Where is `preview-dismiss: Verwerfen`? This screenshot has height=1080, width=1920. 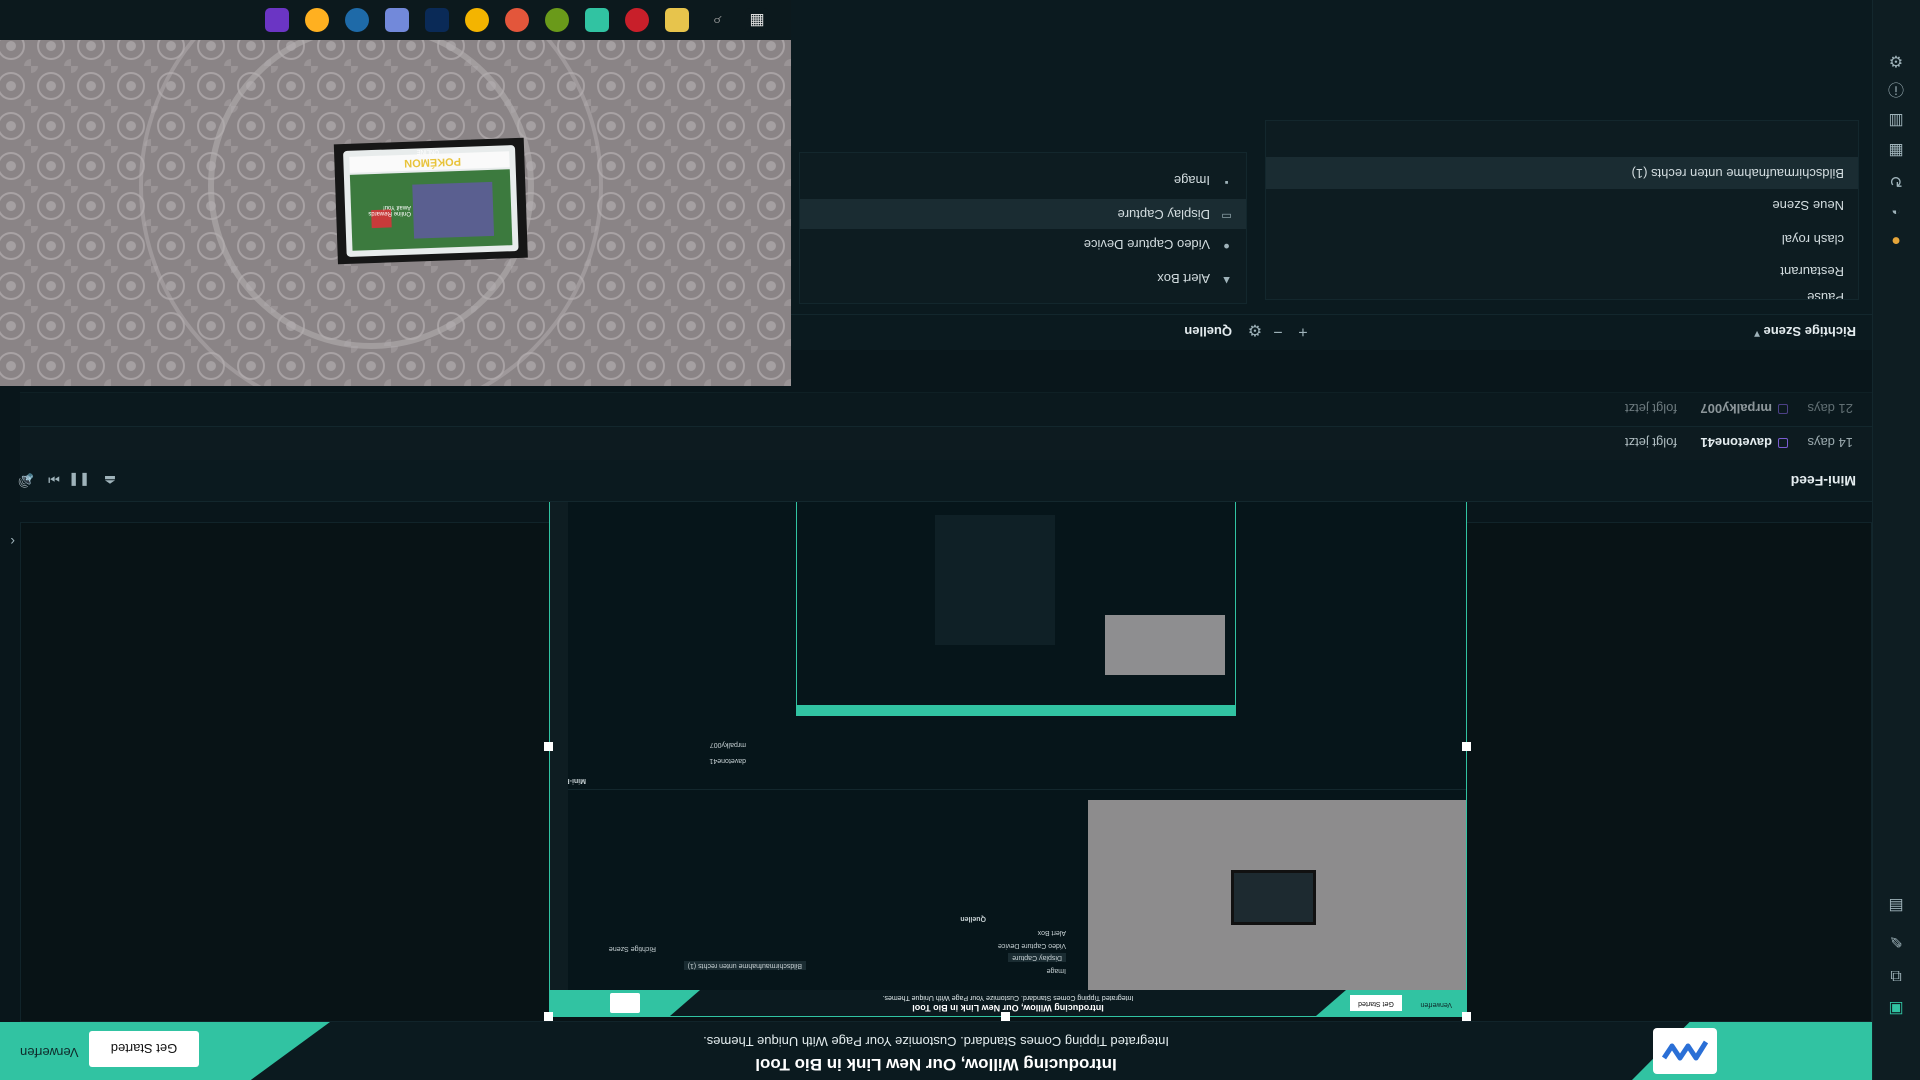 preview-dismiss: Verwerfen is located at coordinates (1436, 1004).